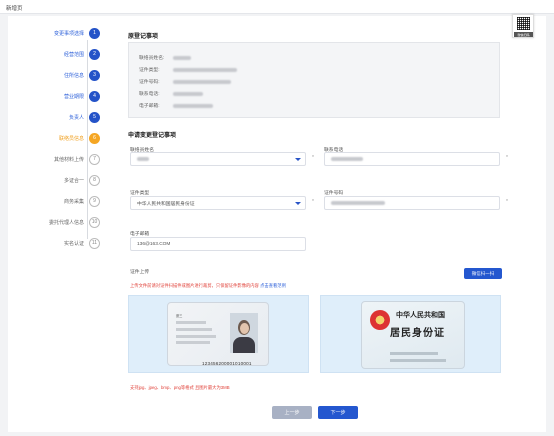  Describe the element at coordinates (277, 7) in the screenshot. I see `top-bar: 新增页` at that location.